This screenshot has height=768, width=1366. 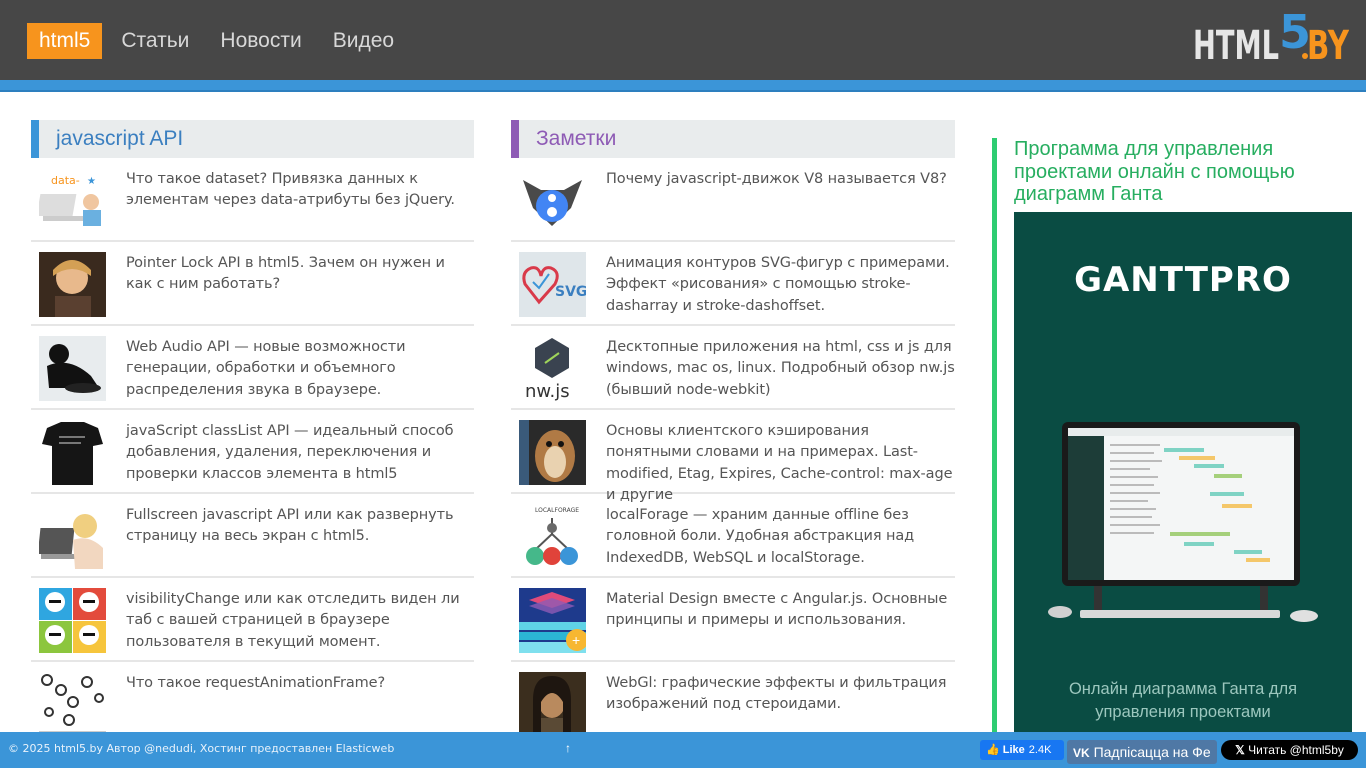 What do you see at coordinates (568, 748) in the screenshot?
I see `scroll-top-arrow-icon: ↑` at bounding box center [568, 748].